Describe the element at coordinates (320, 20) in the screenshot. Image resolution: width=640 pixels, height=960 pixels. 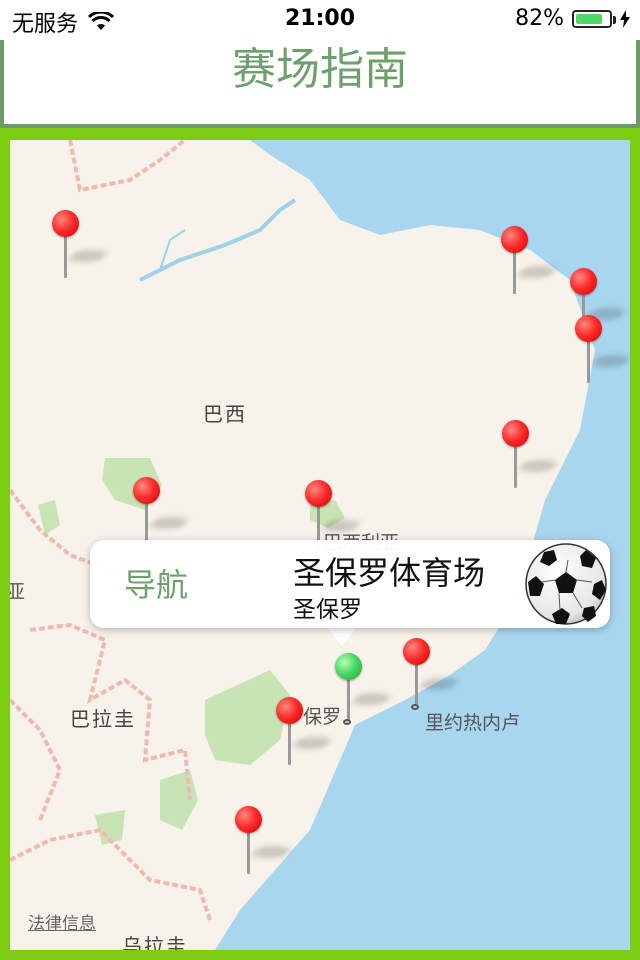
I see `status-bar: 无服务 21:00 82%` at that location.